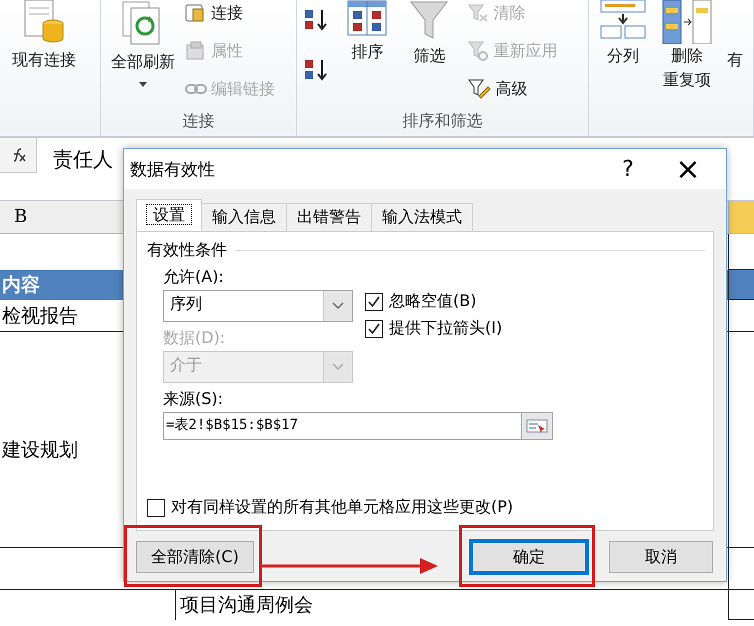 The width and height of the screenshot is (754, 626). What do you see at coordinates (478, 13) in the screenshot?
I see `clear-filter-icon` at bounding box center [478, 13].